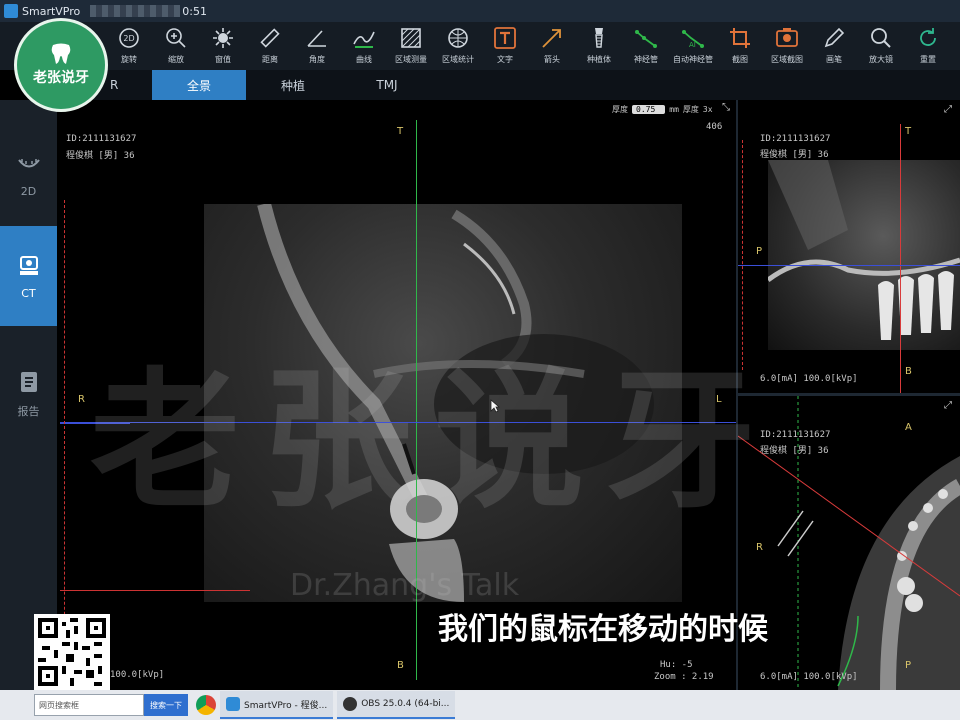 The image size is (960, 720). I want to click on slice-index: 406, so click(714, 127).